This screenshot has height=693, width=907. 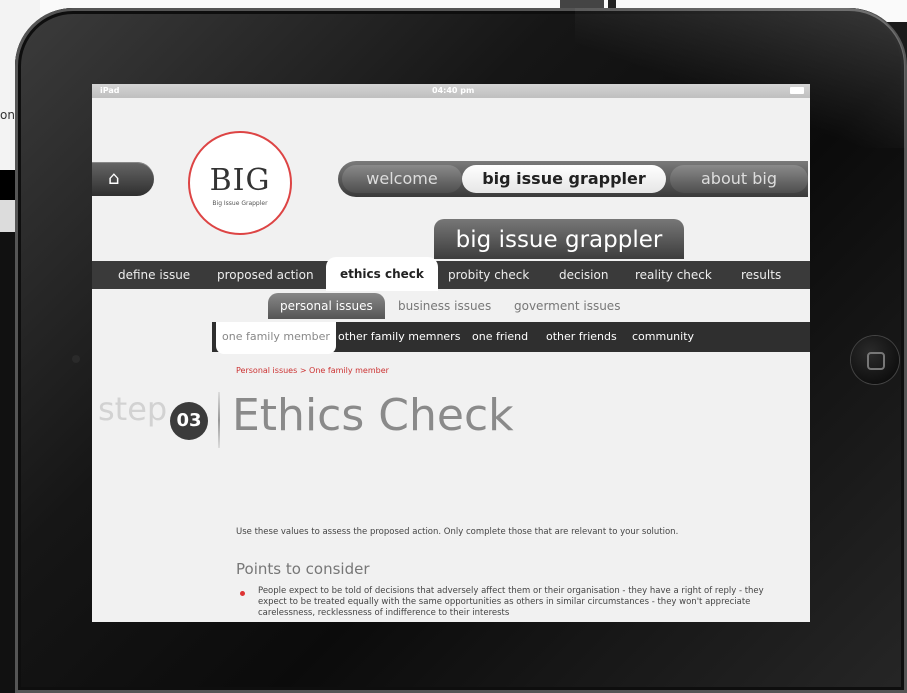 What do you see at coordinates (189, 421) in the screenshot?
I see `step-number-badge: 03` at bounding box center [189, 421].